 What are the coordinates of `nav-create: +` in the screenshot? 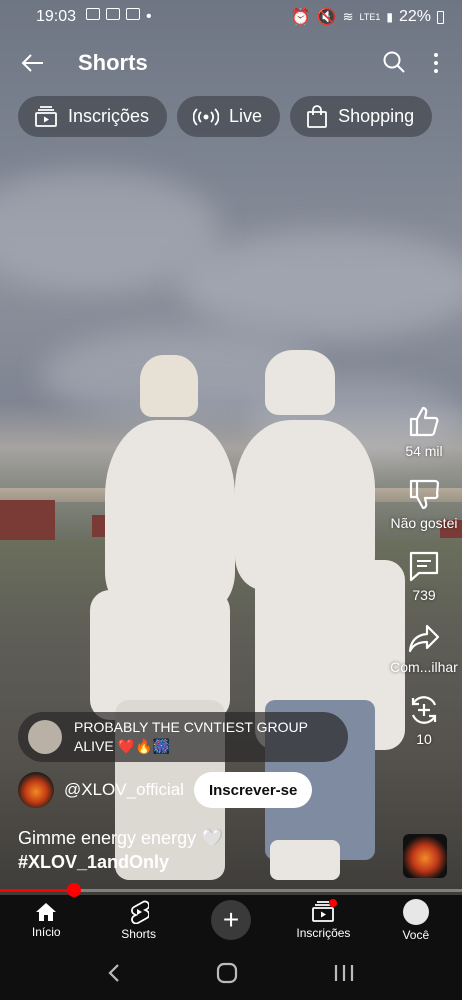 It's located at (231, 920).